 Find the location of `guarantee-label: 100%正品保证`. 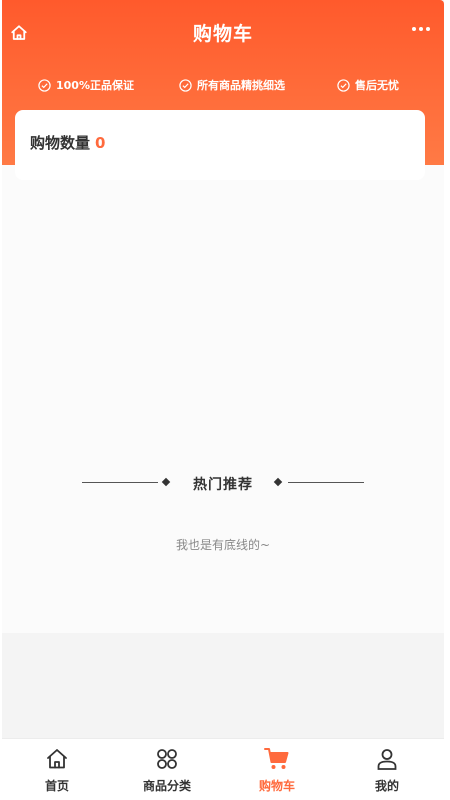

guarantee-label: 100%正品保证 is located at coordinates (95, 85).